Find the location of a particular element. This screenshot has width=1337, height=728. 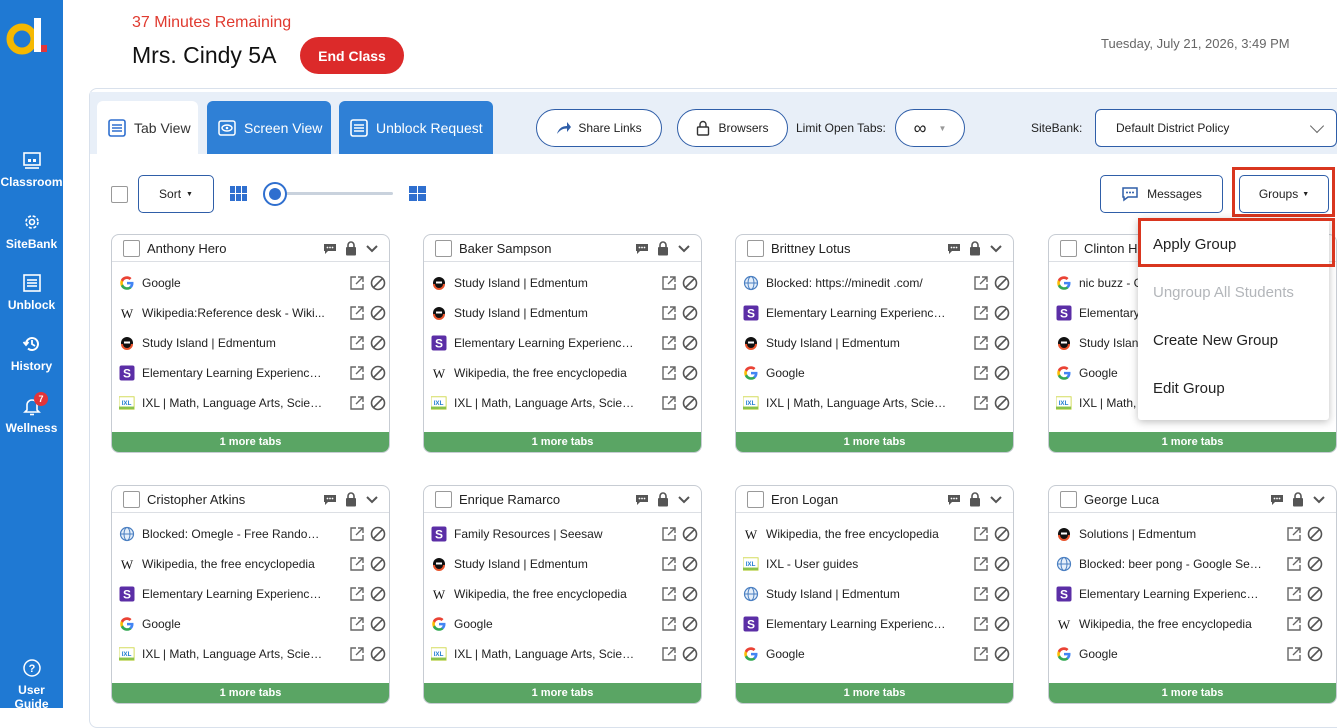

sort-button: Sort ▼ is located at coordinates (176, 194).